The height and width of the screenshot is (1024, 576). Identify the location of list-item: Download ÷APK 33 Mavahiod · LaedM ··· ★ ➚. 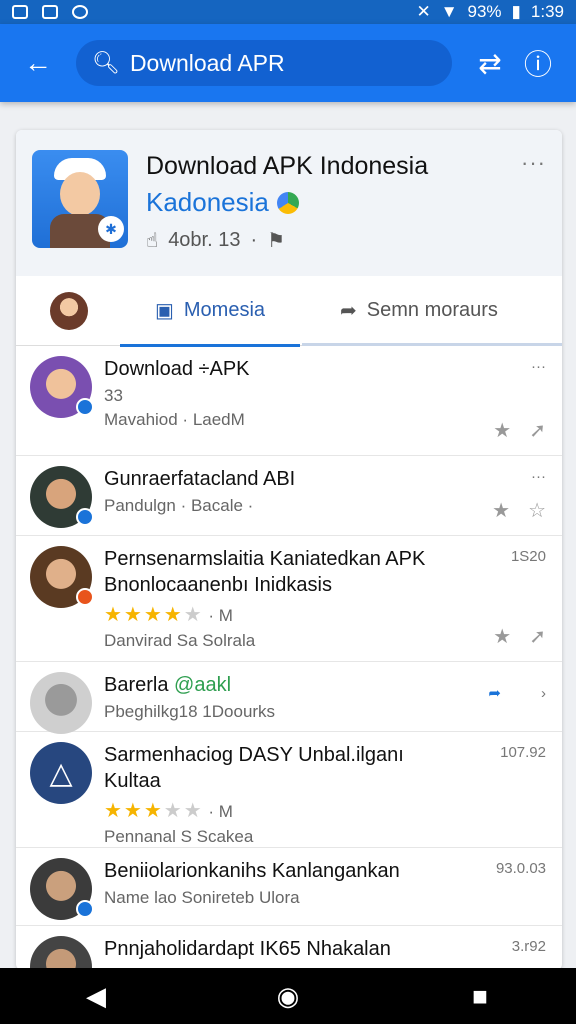
(289, 401).